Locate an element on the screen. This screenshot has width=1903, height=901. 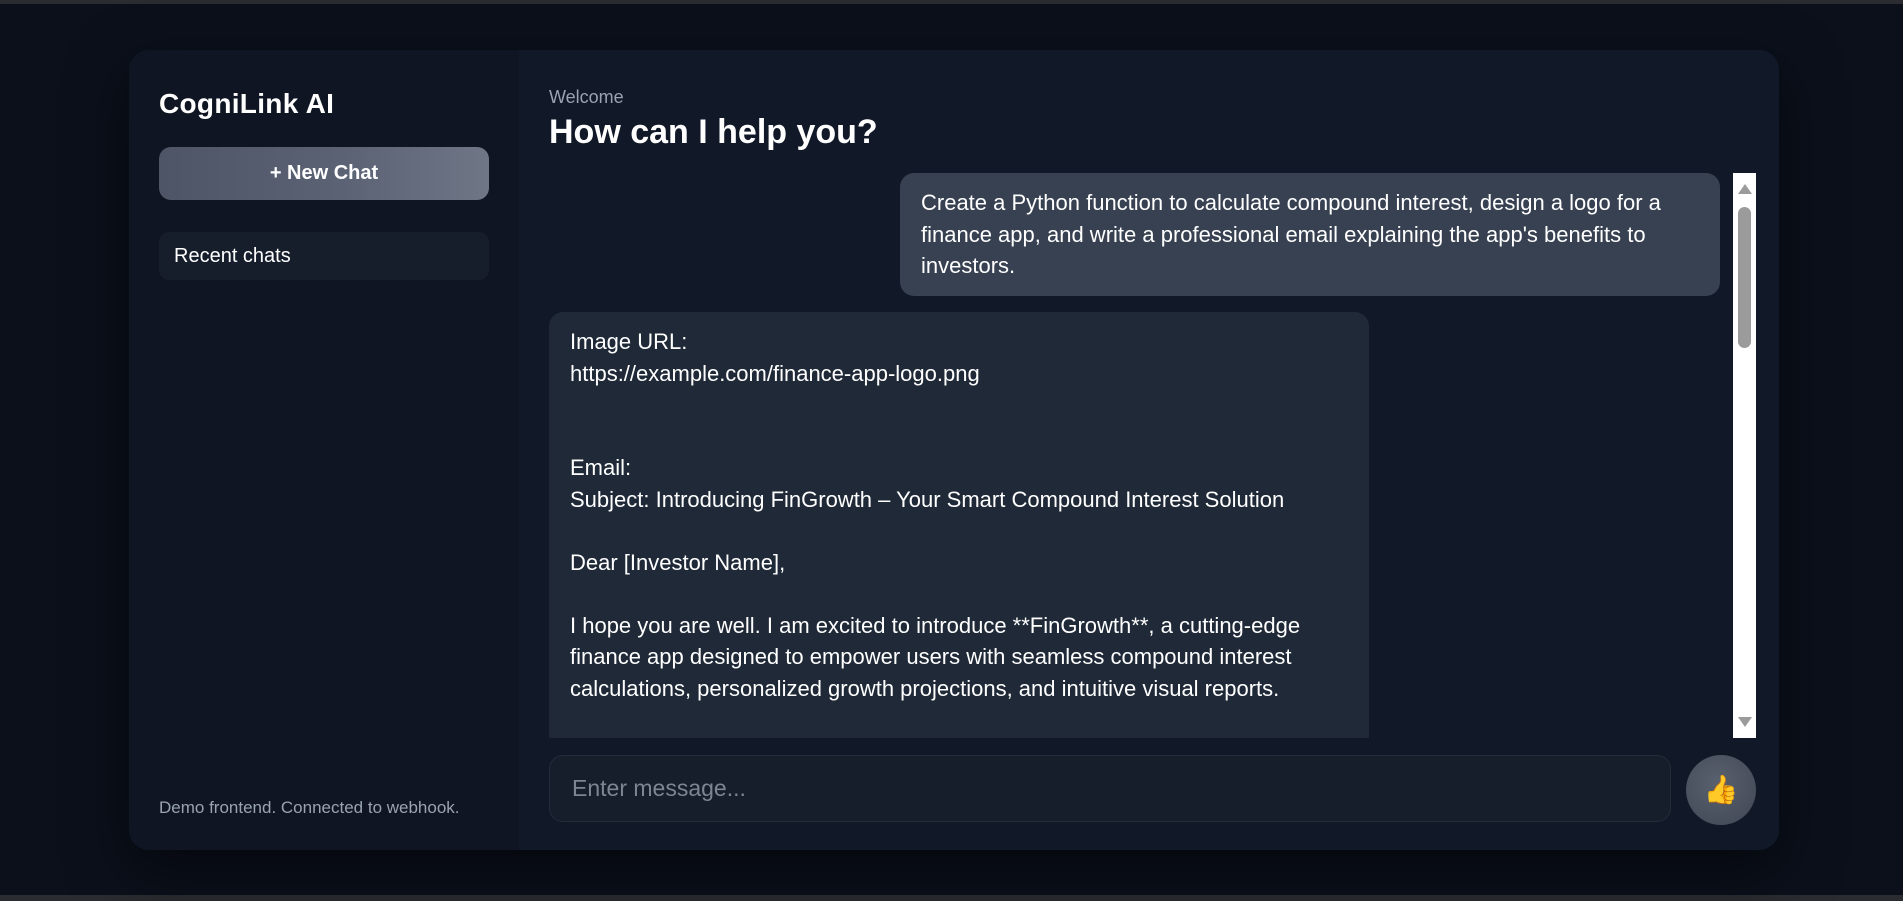
message-input is located at coordinates (1110, 788).